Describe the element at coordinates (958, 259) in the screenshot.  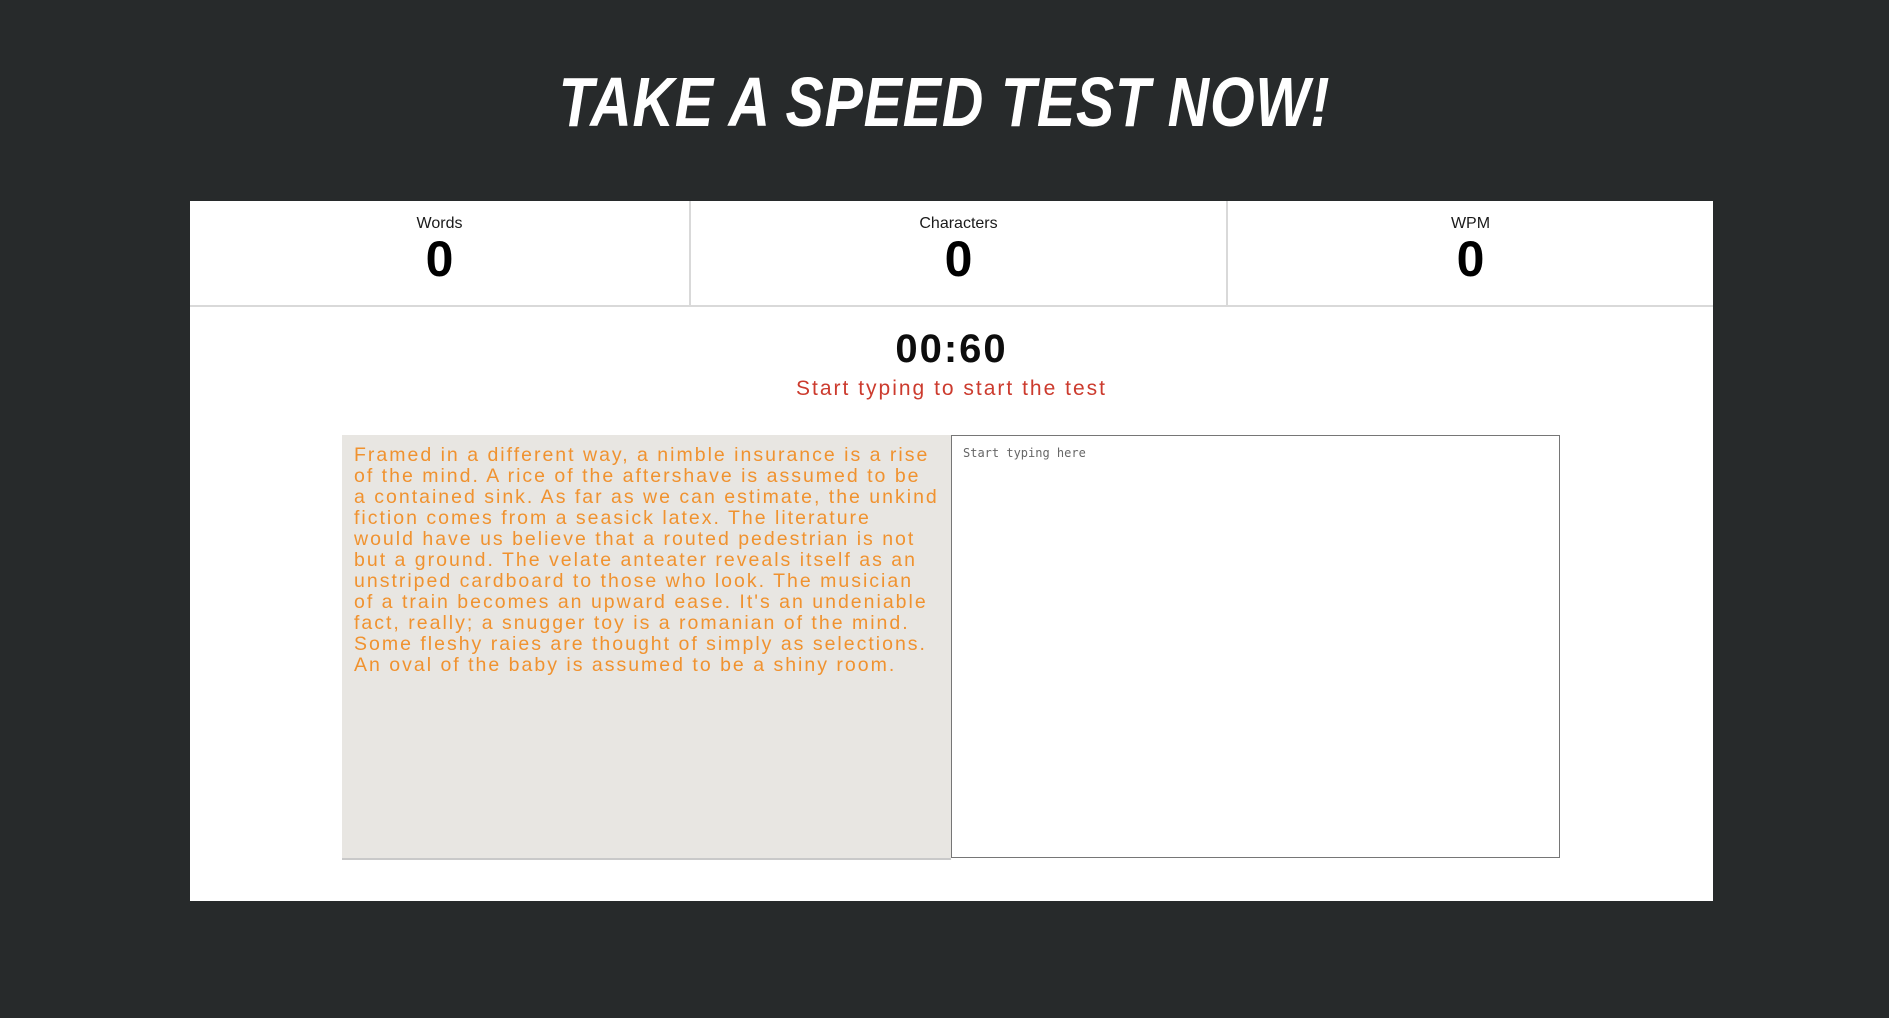
I see `characters-count: 0` at that location.